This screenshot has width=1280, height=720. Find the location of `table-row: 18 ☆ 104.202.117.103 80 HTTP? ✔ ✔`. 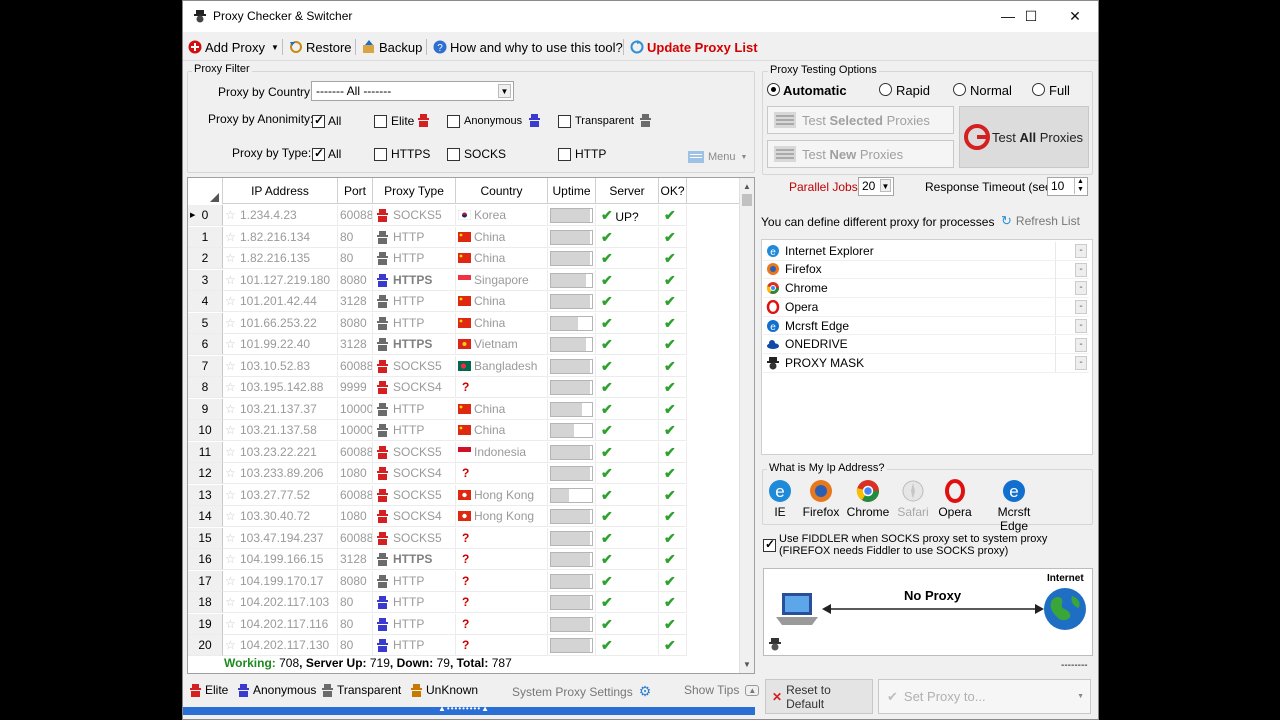

table-row: 18 ☆ 104.202.117.103 80 HTTP? ✔ ✔ is located at coordinates (466, 603).